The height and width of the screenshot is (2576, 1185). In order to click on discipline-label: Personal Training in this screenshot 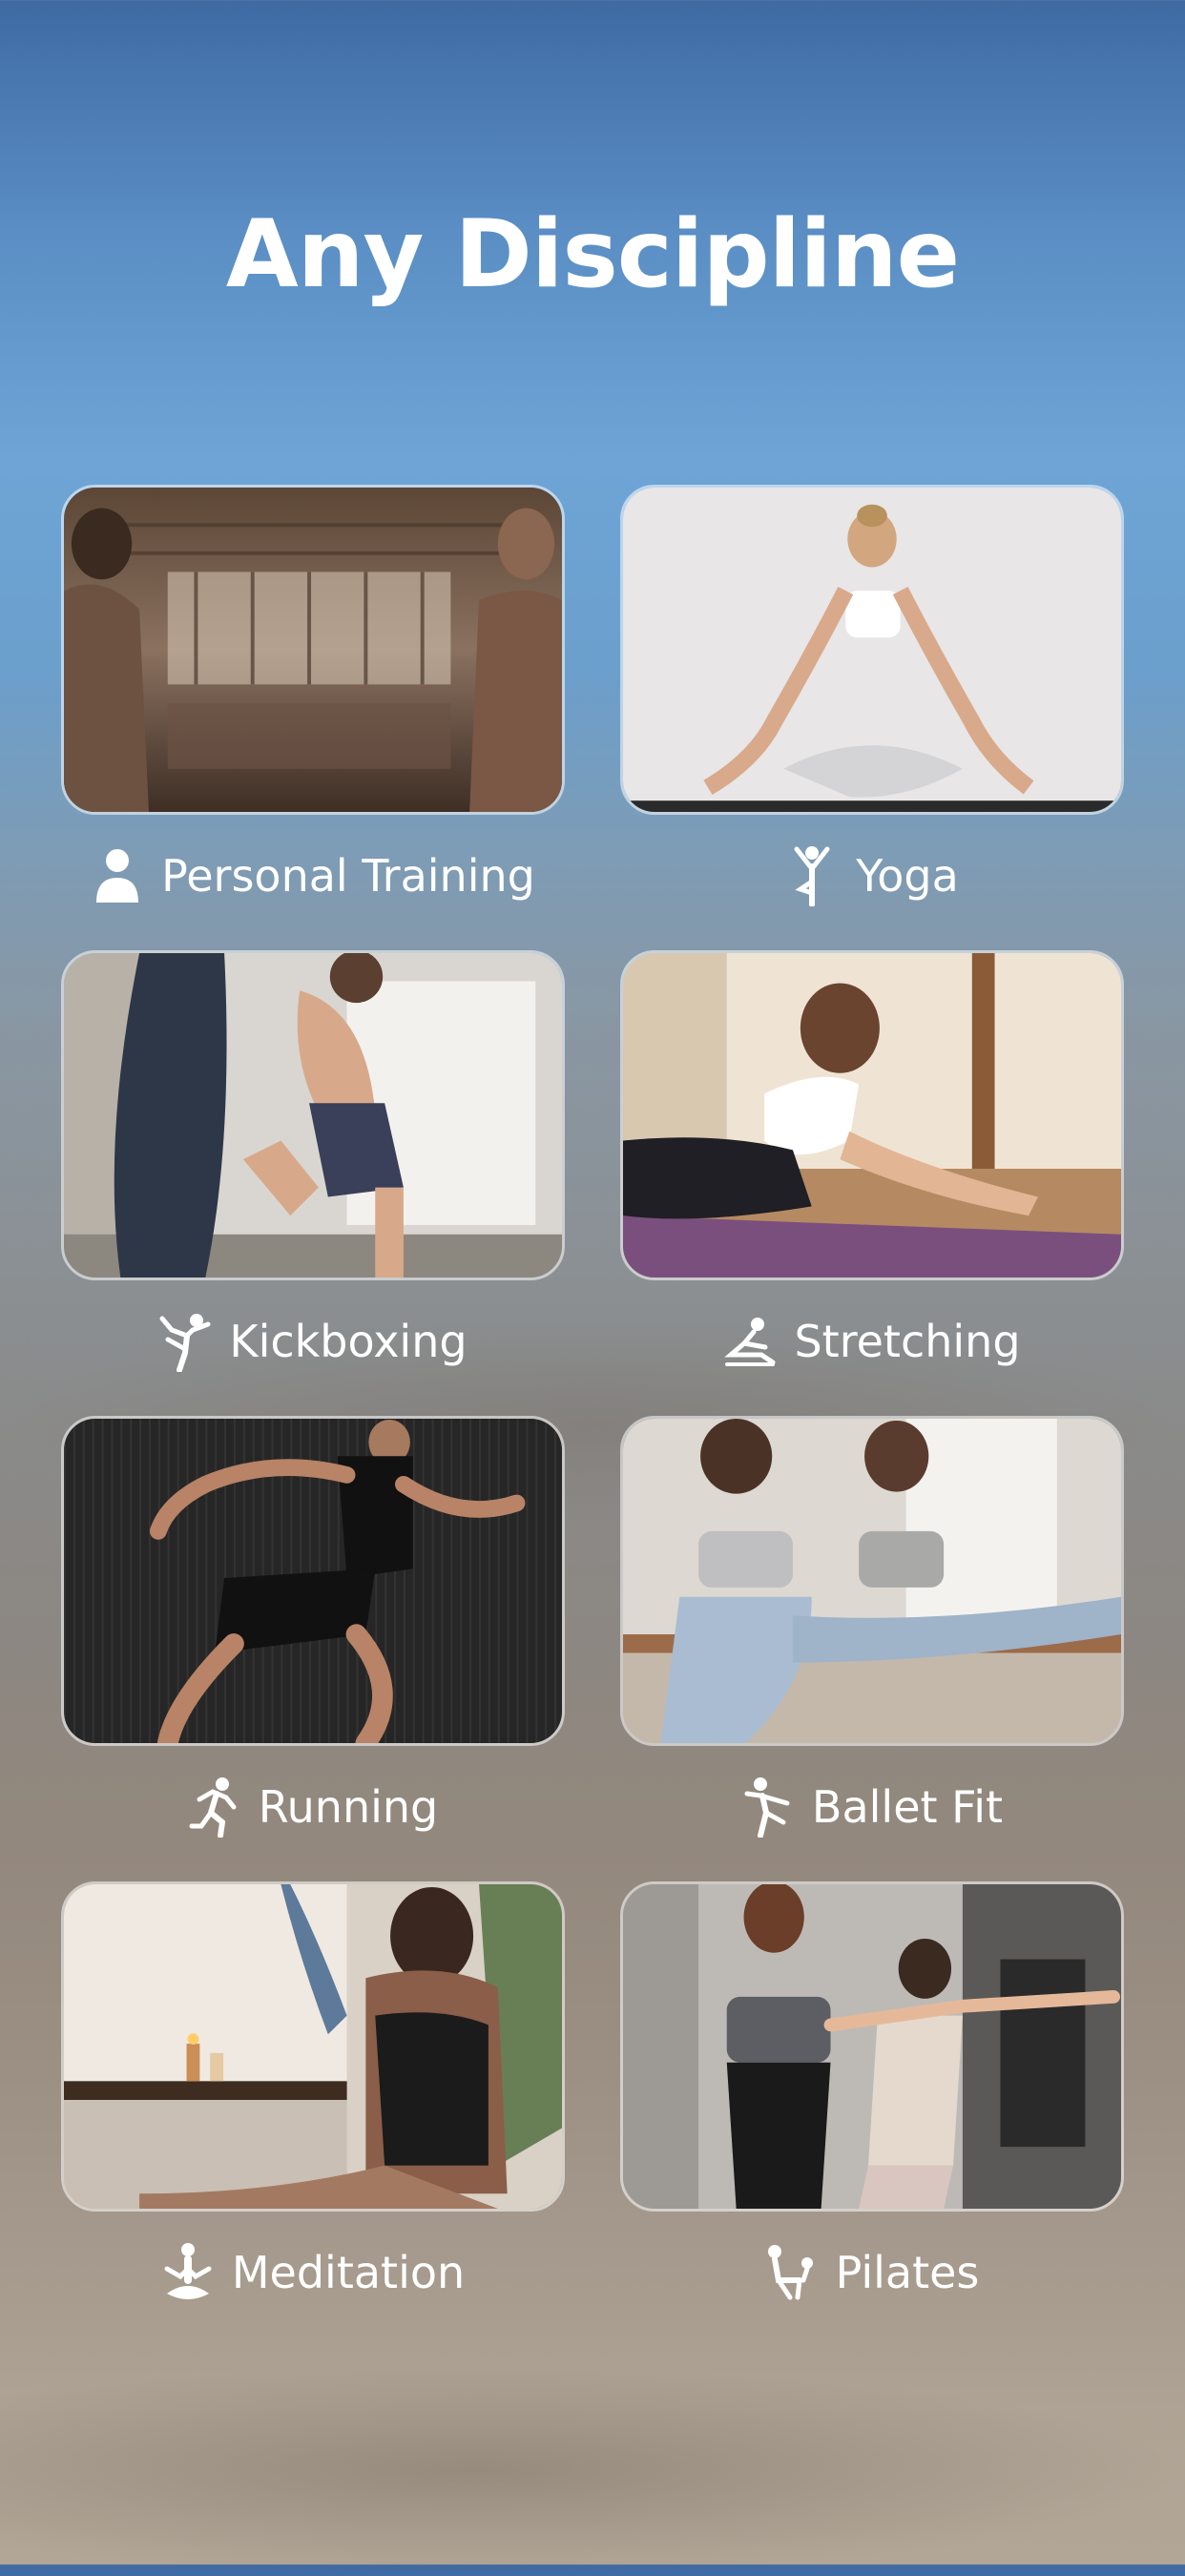, I will do `click(348, 876)`.